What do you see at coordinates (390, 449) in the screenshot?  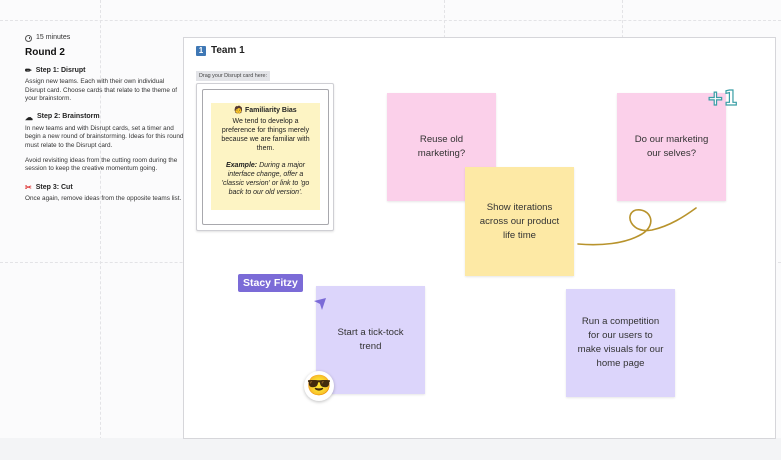 I see `canvas-bottom-band` at bounding box center [390, 449].